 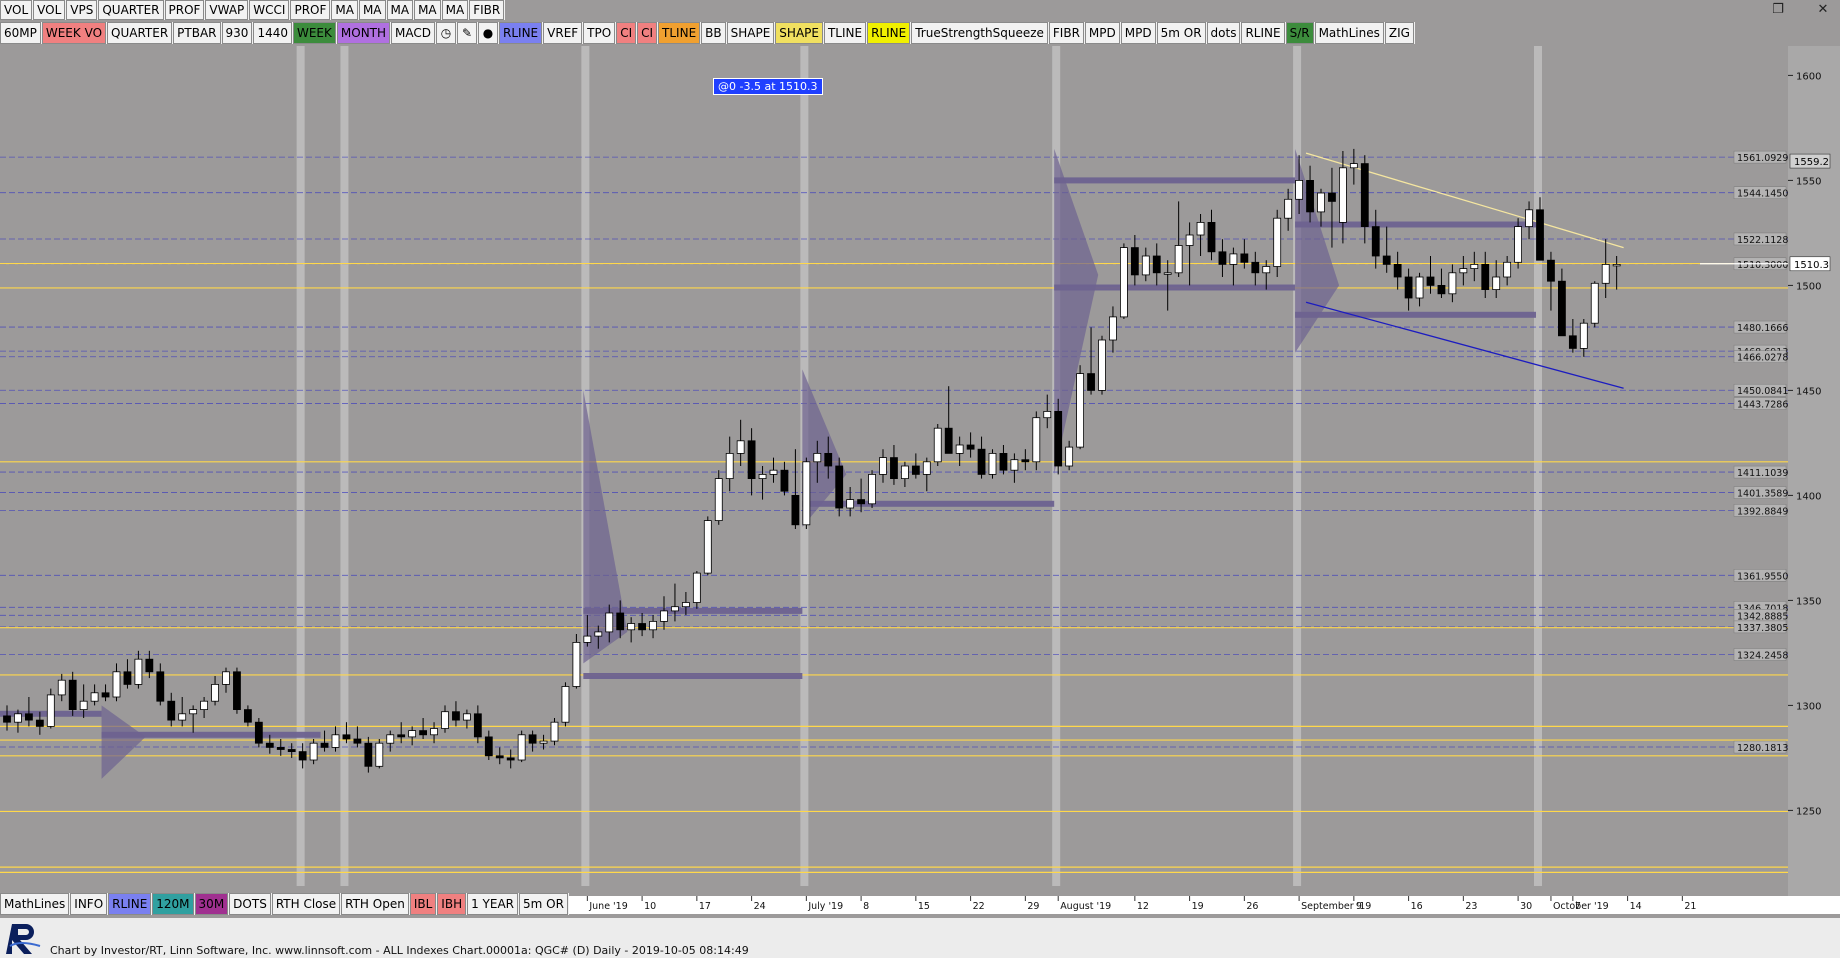 What do you see at coordinates (227, 10) in the screenshot?
I see `toolbar-button-vwap: VWAP` at bounding box center [227, 10].